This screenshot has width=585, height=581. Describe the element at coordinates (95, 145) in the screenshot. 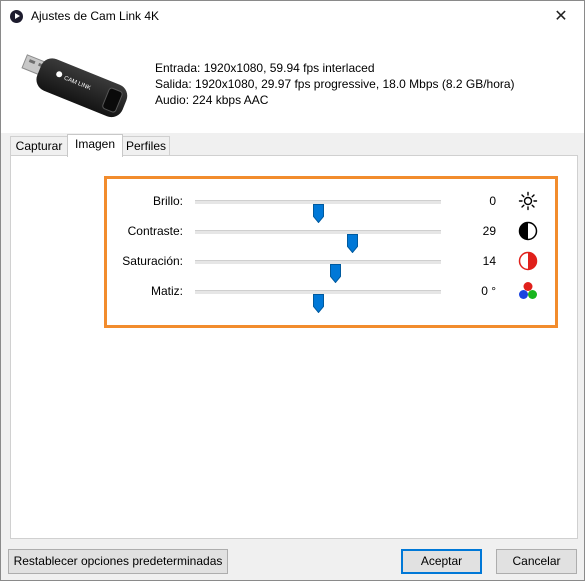

I see `tab-imagen: Imagen` at that location.